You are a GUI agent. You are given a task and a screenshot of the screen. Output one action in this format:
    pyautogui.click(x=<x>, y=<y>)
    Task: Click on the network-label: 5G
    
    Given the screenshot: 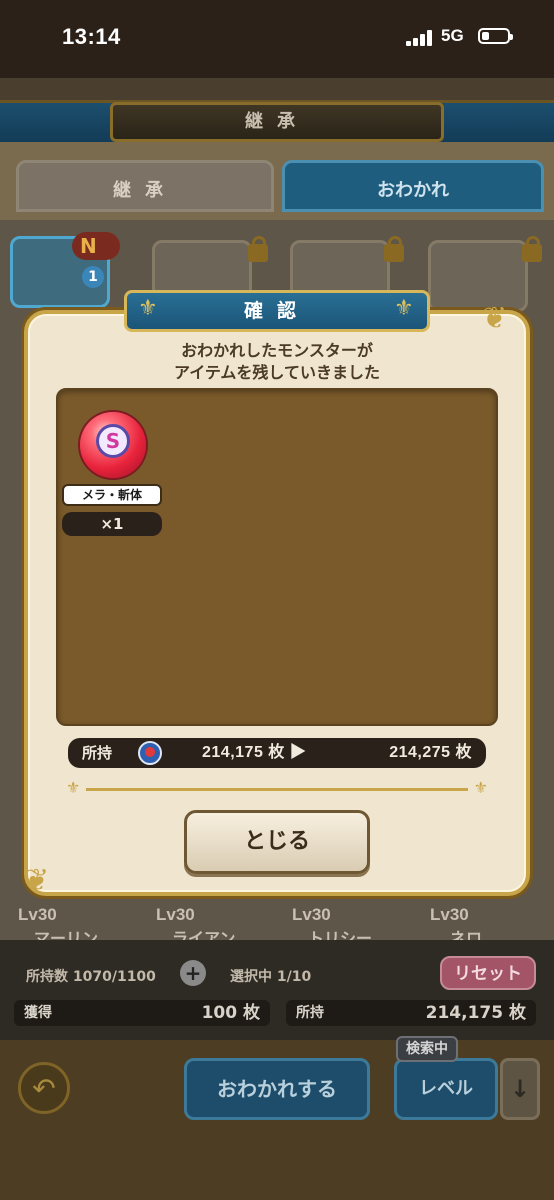 What is the action you would take?
    pyautogui.click(x=452, y=35)
    